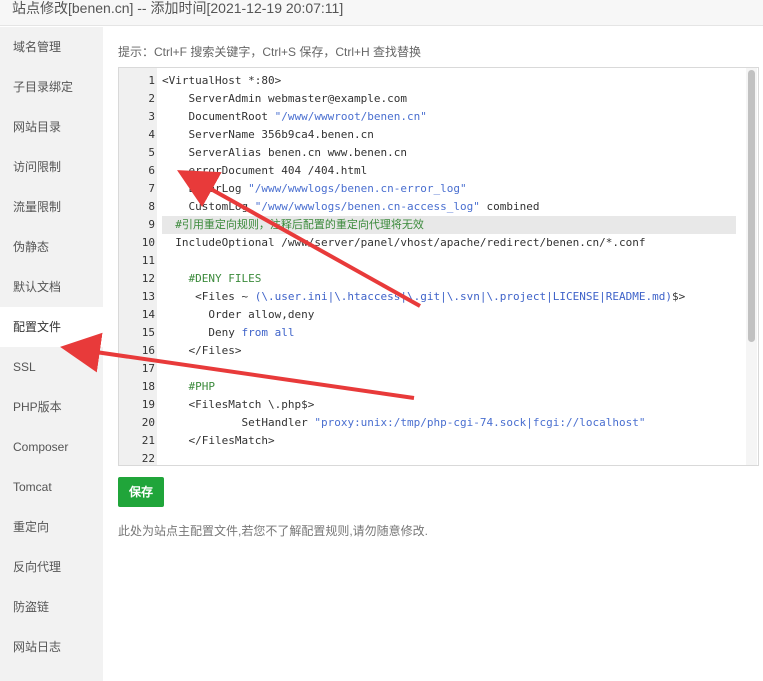 The image size is (763, 681). I want to click on line-number: 21, so click(148, 440).